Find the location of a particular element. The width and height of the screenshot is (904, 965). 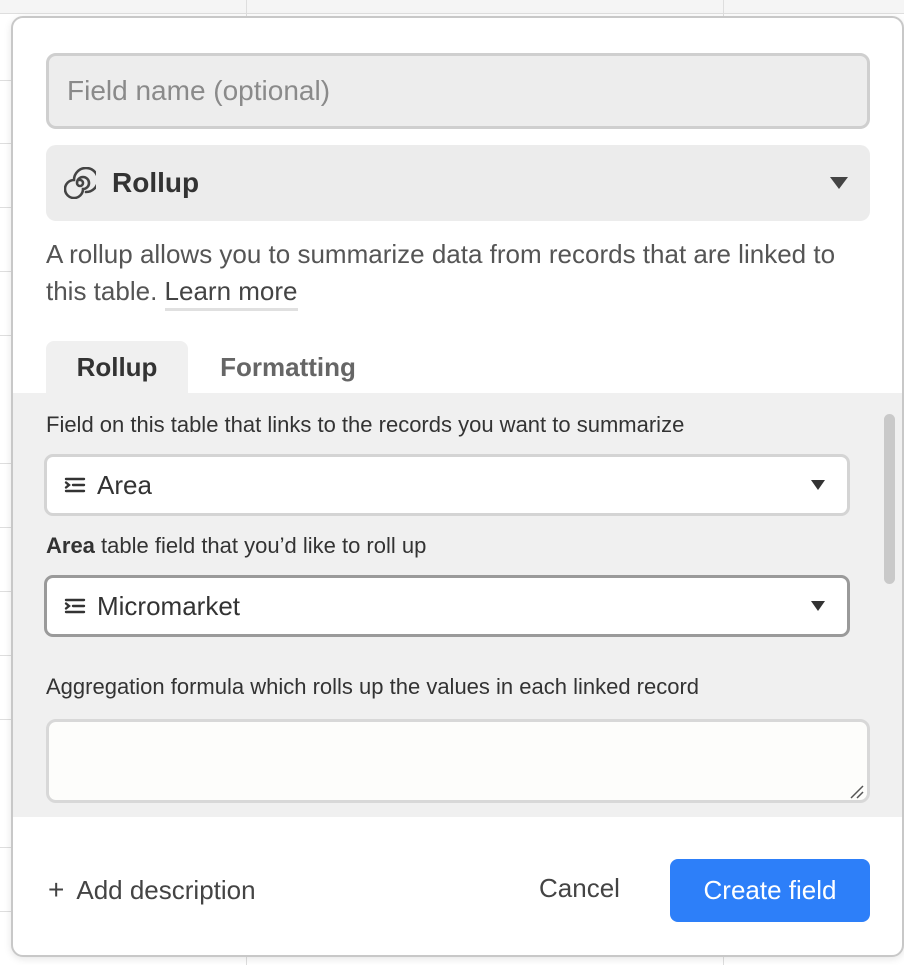

add-description-label: Add description is located at coordinates (166, 889).